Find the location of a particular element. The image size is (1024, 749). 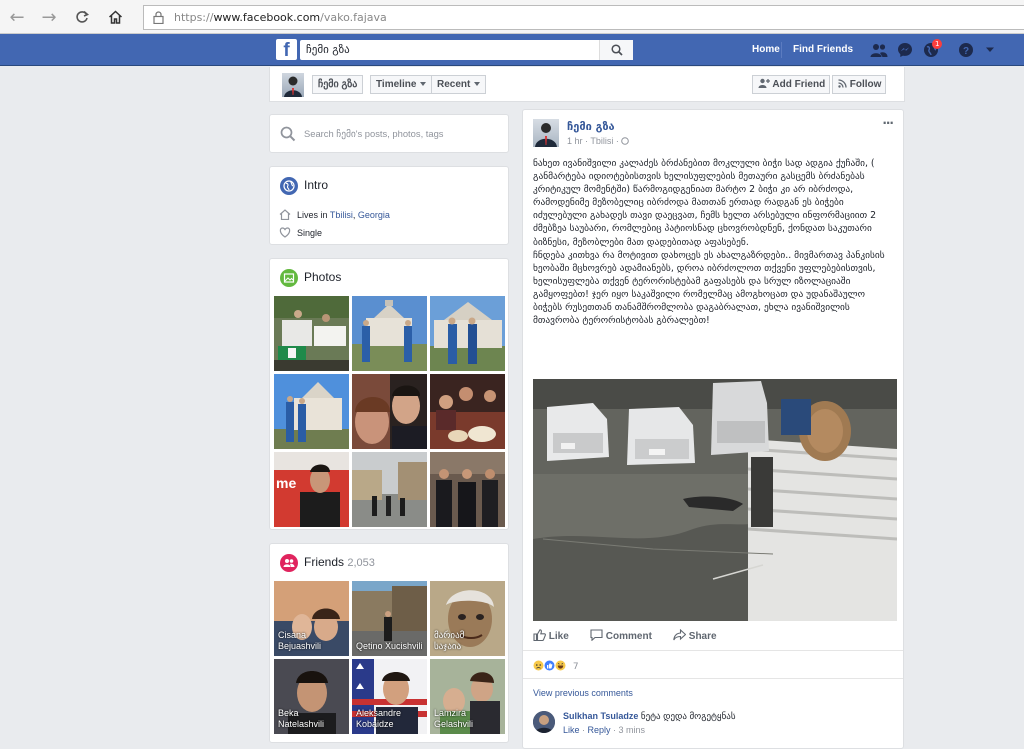

friend-tile: Aleksandre Kobaidze is located at coordinates (389, 696).